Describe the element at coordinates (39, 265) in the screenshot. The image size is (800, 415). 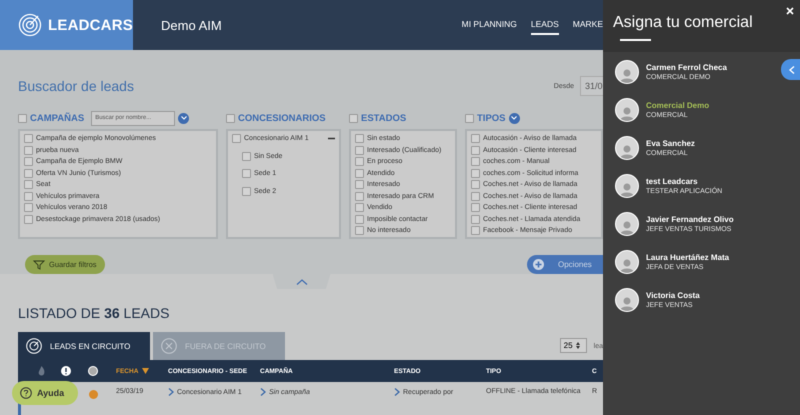
I see `funnel-icon` at that location.